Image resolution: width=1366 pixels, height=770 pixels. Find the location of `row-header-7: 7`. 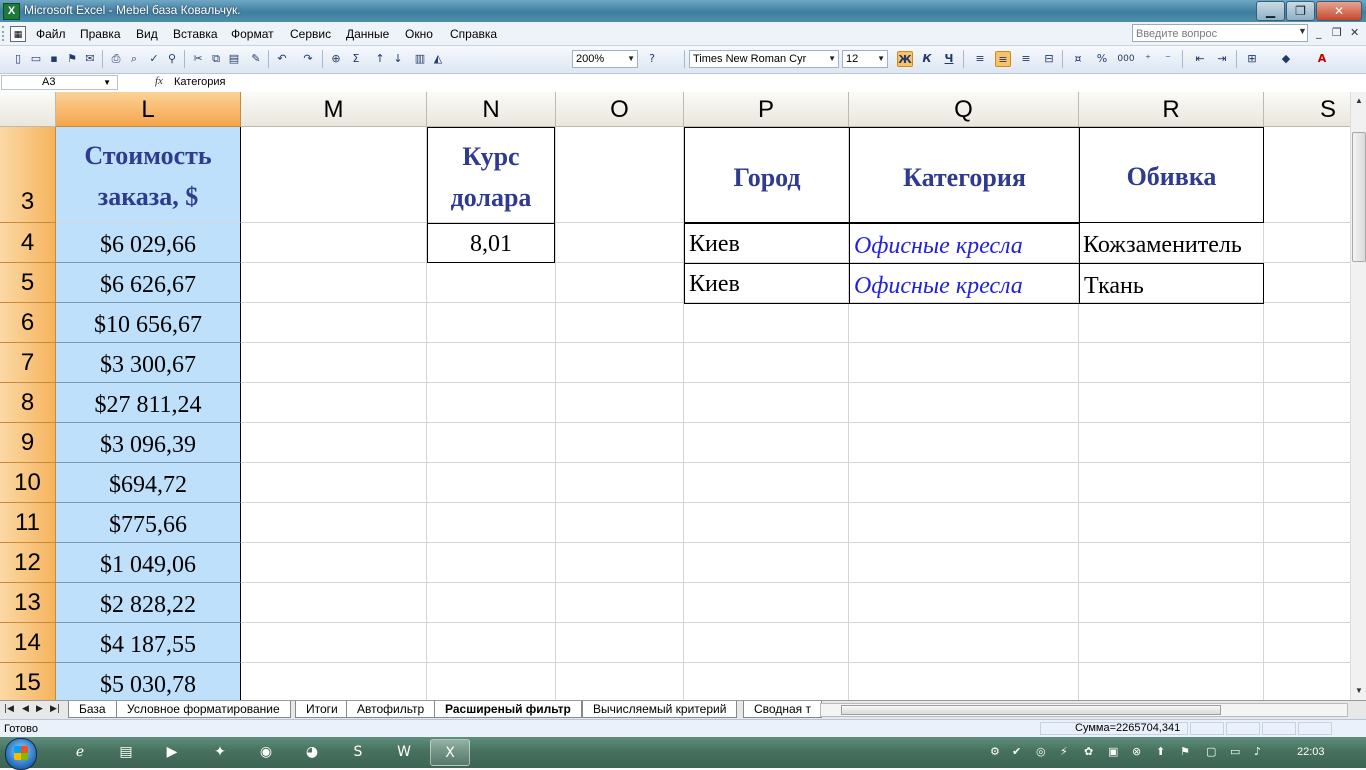

row-header-7: 7 is located at coordinates (28, 363).